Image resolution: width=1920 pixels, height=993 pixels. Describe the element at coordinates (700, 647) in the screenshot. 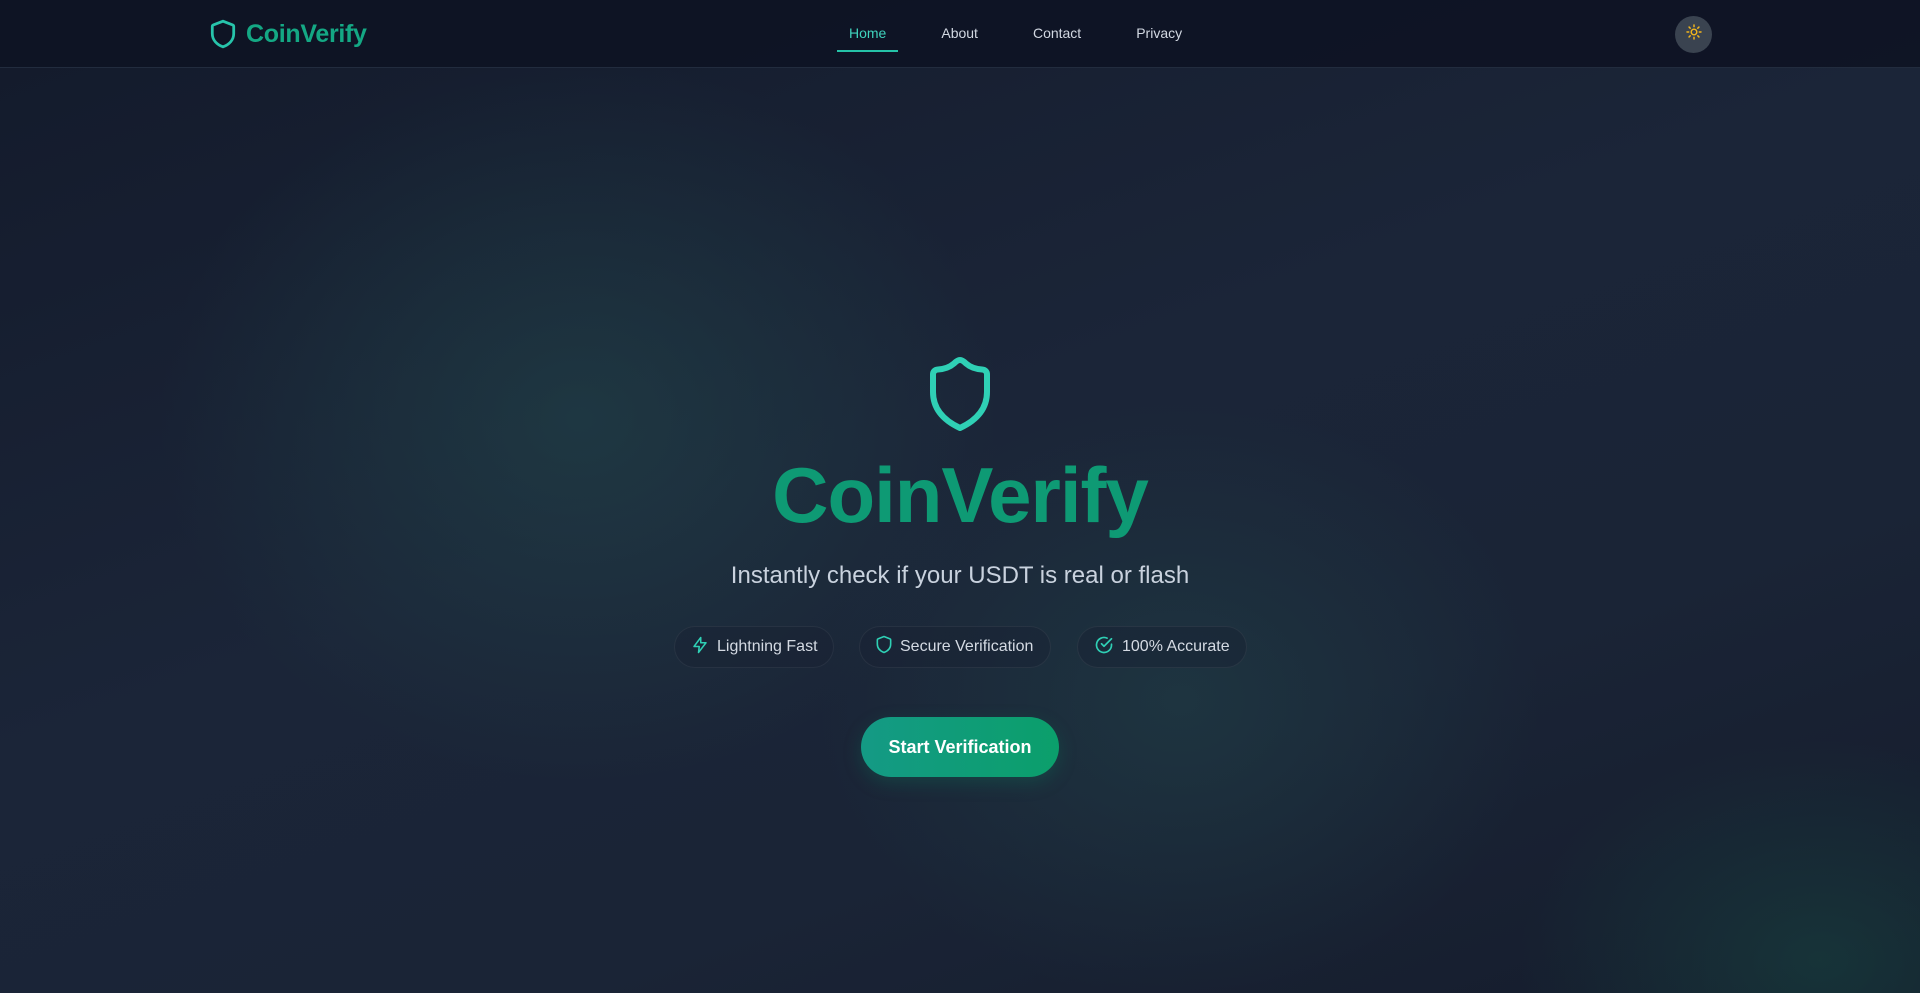

I see `lightning-icon` at that location.